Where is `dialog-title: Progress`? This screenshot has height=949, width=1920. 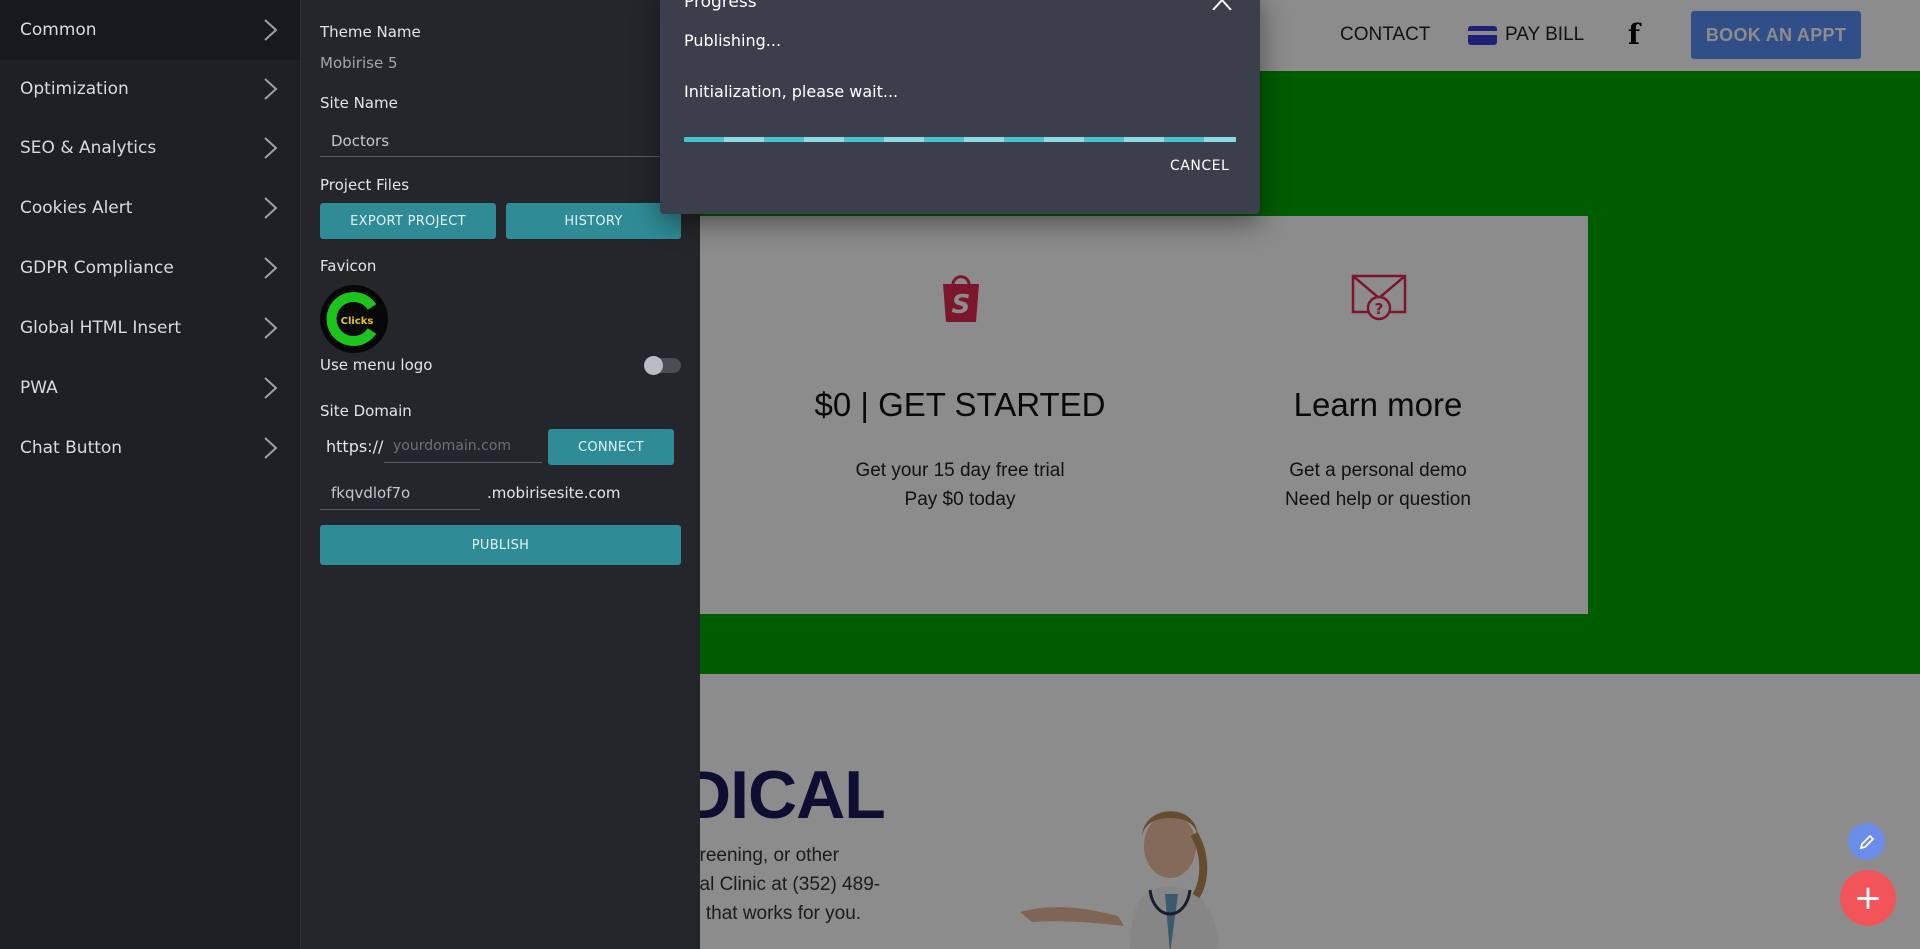 dialog-title: Progress is located at coordinates (720, 6).